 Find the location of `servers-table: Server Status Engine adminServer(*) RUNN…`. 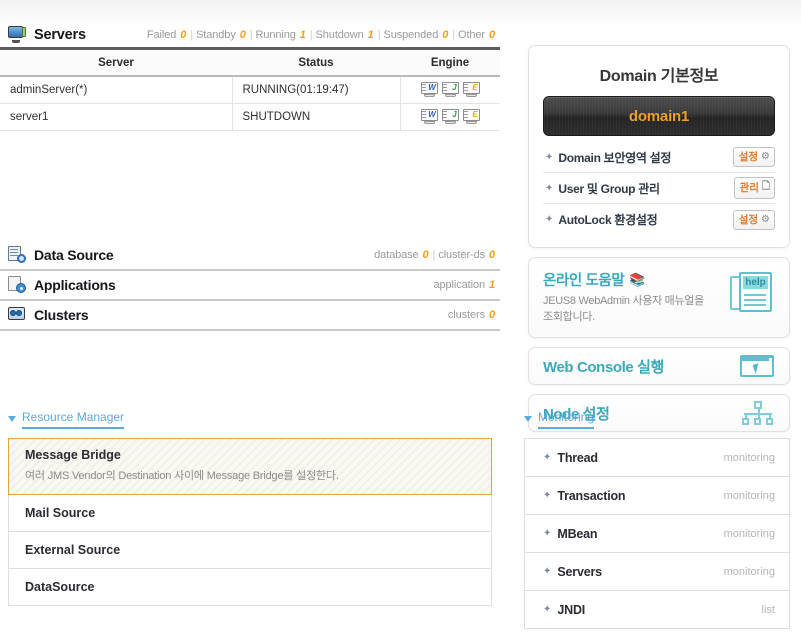

servers-table: Server Status Engine adminServer(*) RUNN… is located at coordinates (250, 90).